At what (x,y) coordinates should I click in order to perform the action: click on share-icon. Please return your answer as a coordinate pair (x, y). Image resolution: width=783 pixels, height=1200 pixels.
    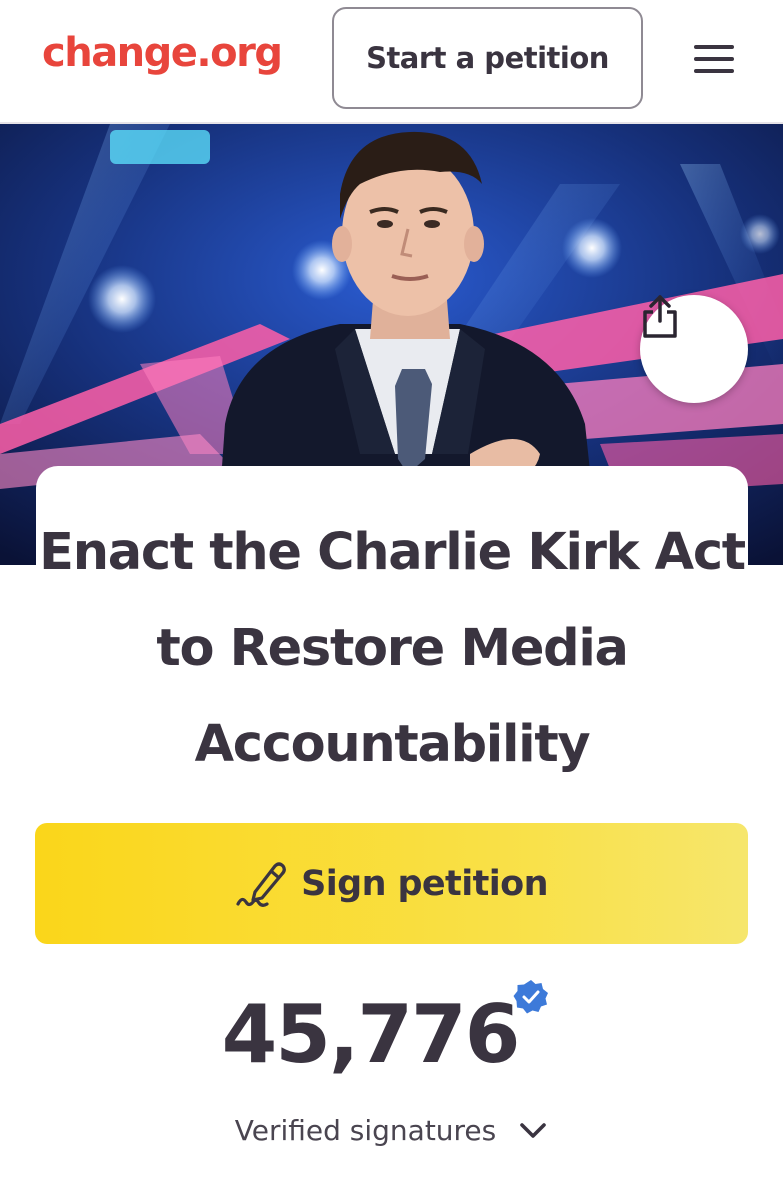
    Looking at the image, I should click on (660, 316).